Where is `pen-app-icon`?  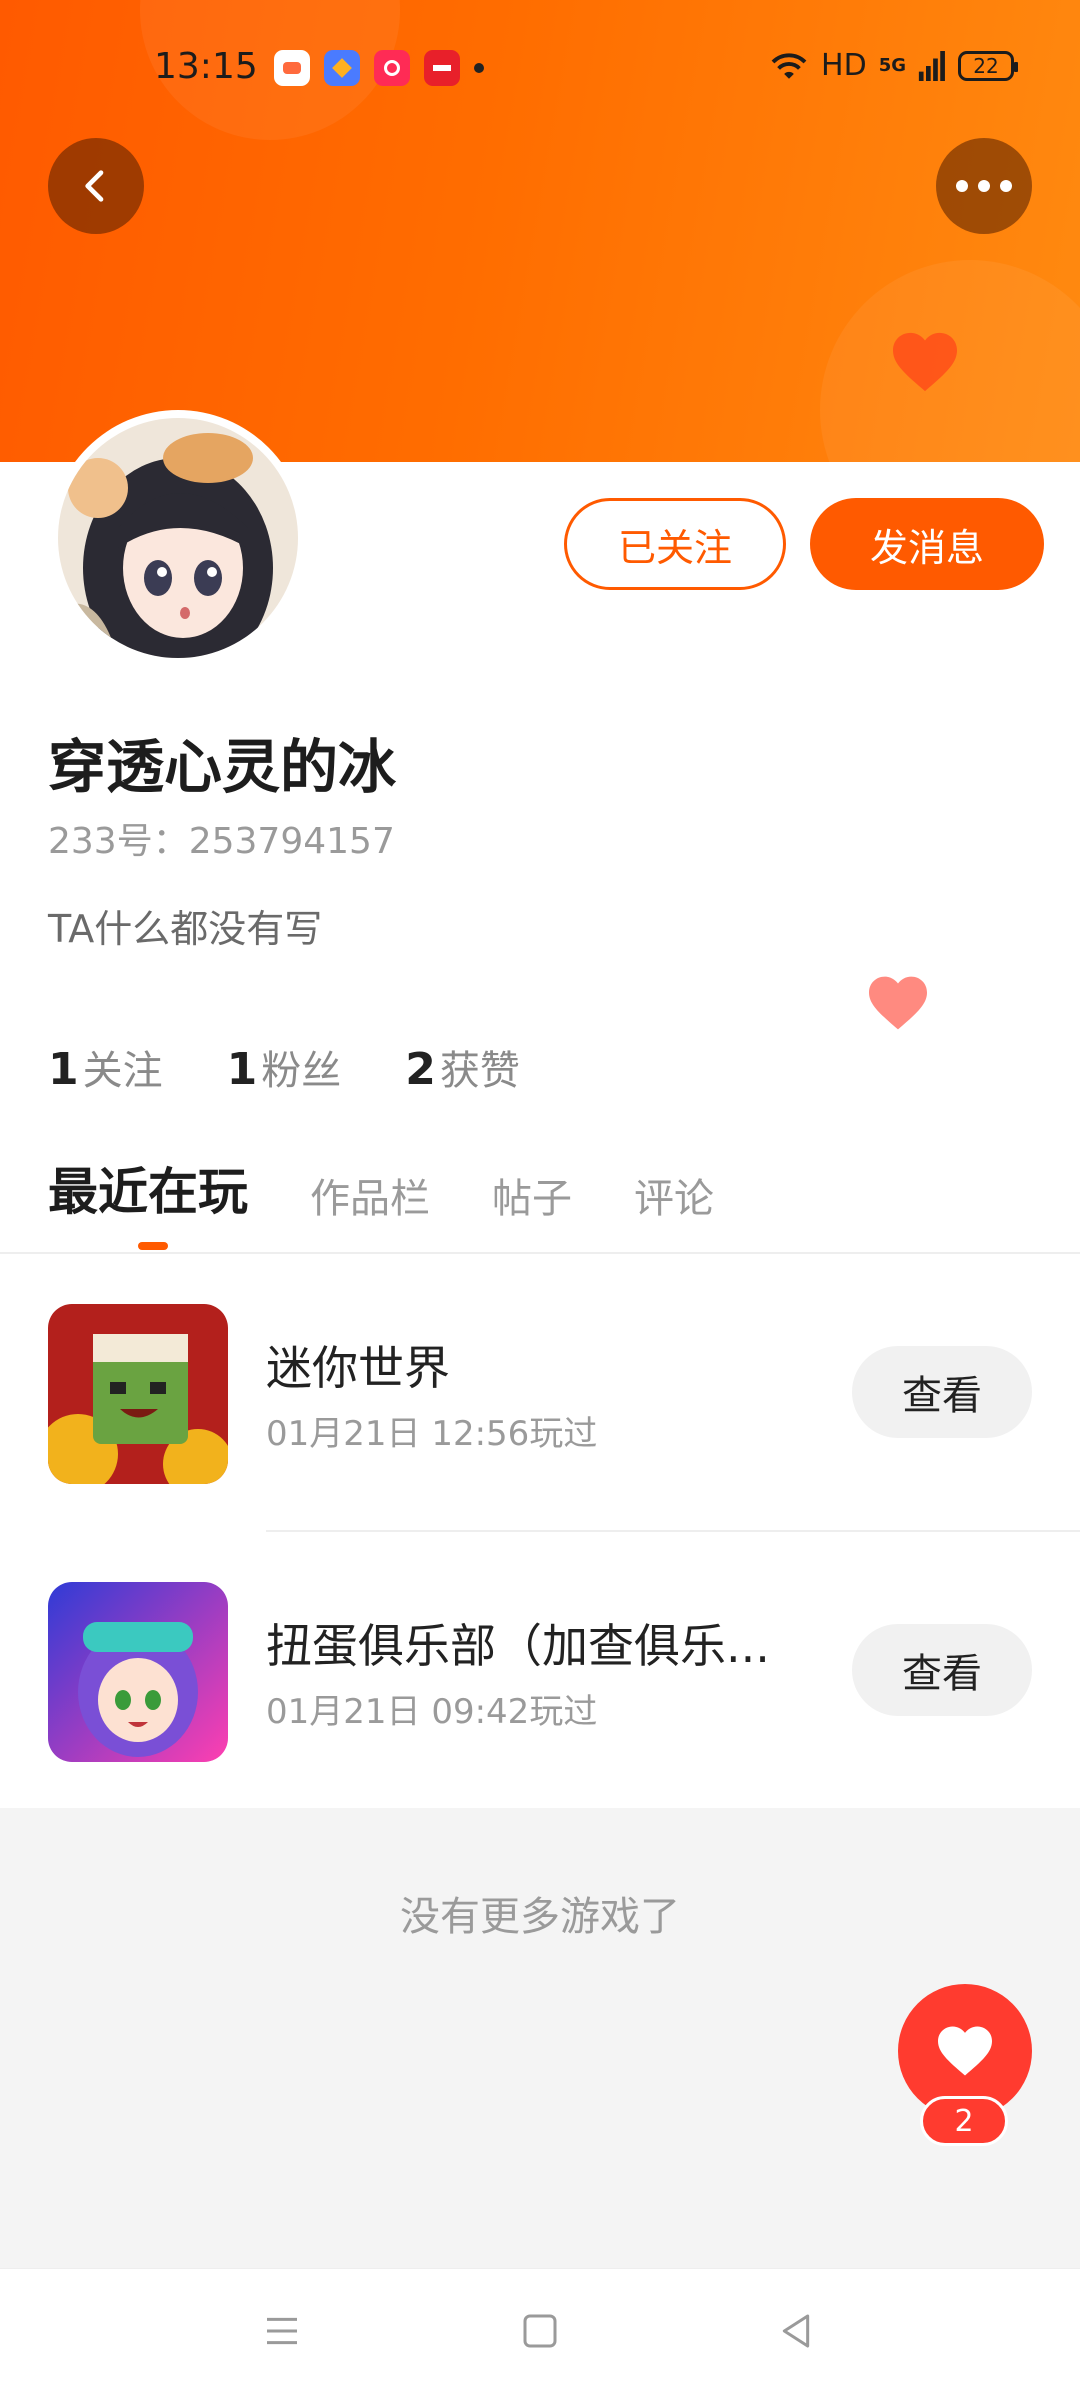
pen-app-icon is located at coordinates (342, 68).